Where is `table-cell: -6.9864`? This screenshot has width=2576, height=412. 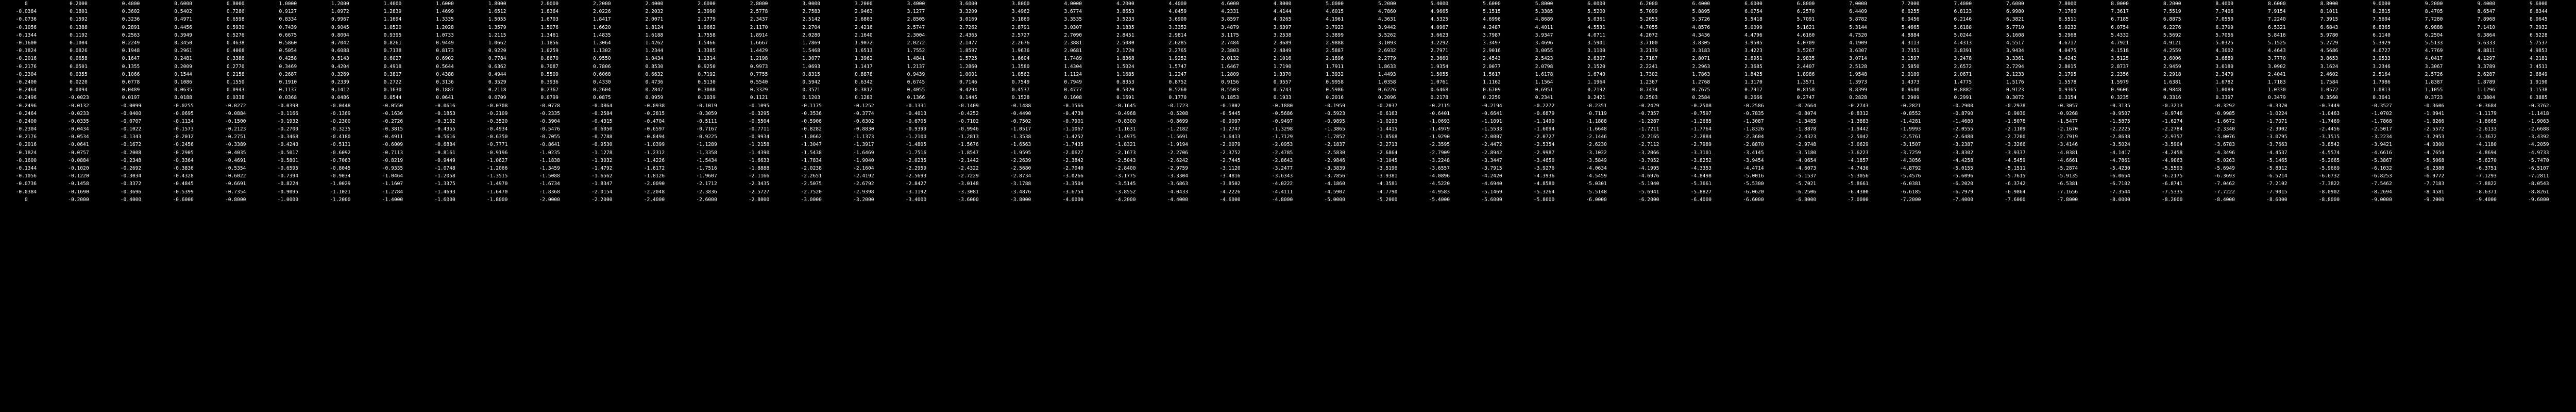
table-cell: -6.9864 is located at coordinates (2015, 192).